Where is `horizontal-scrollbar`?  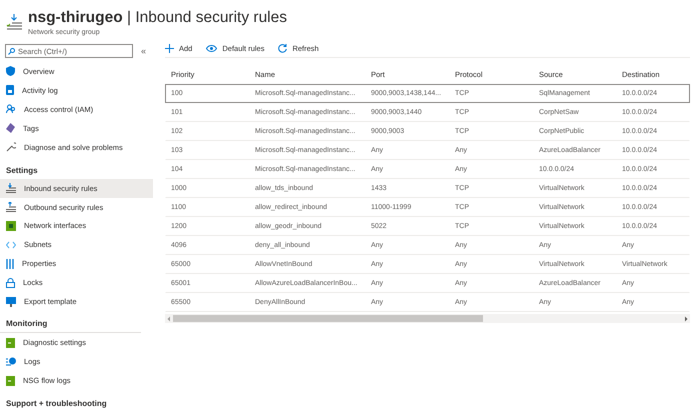 horizontal-scrollbar is located at coordinates (427, 318).